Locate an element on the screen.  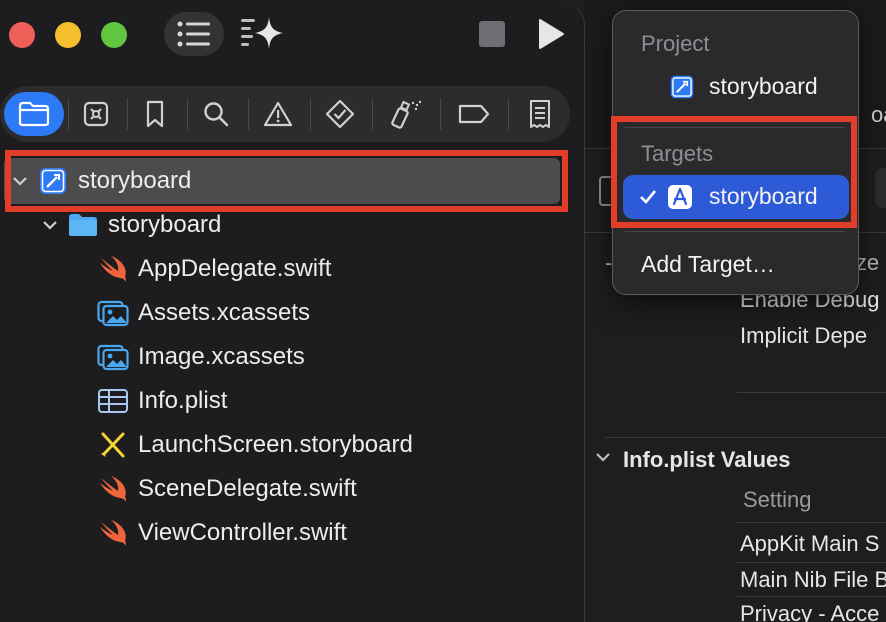
debug-spray-icon is located at coordinates (406, 114).